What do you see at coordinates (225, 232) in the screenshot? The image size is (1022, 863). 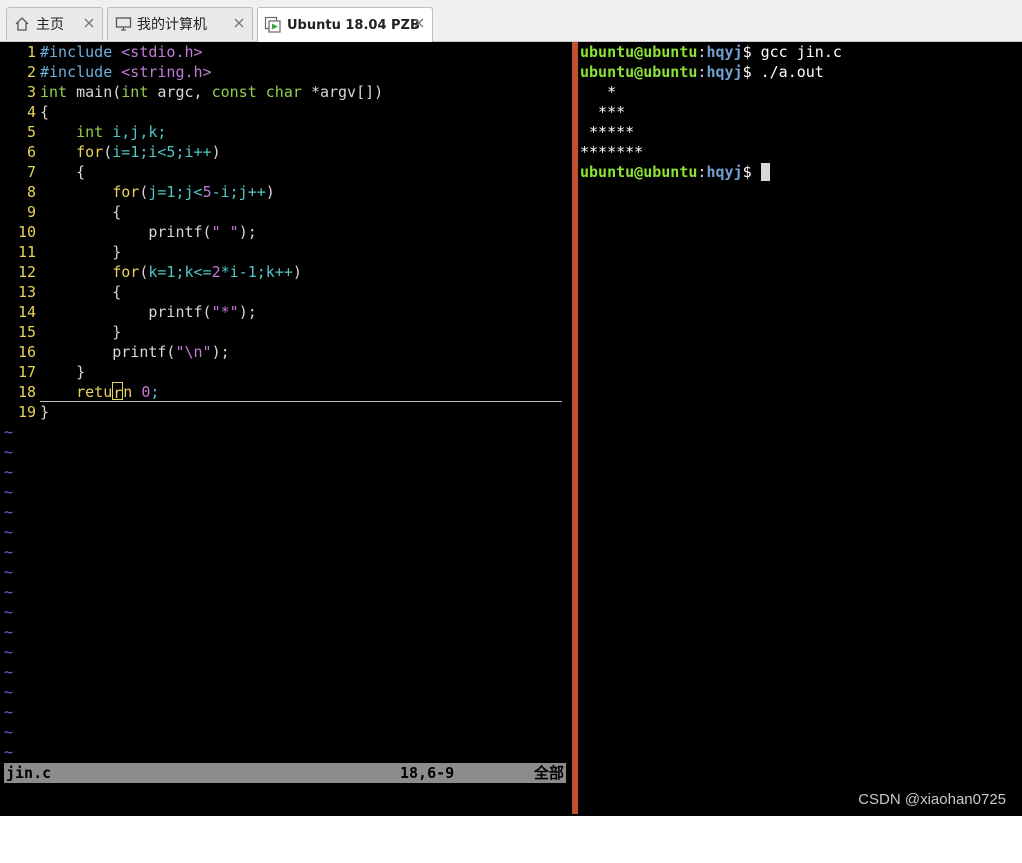 I see `code-token: " "` at bounding box center [225, 232].